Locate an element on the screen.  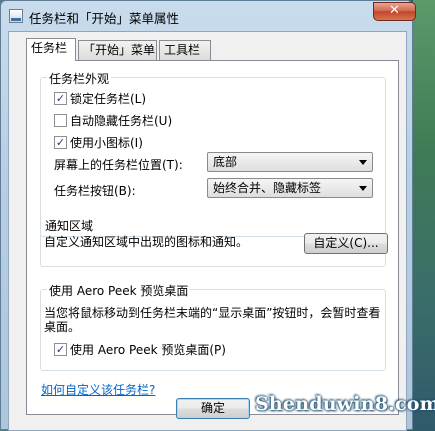
checkbox-small-icons: ✓ is located at coordinates (60, 142).